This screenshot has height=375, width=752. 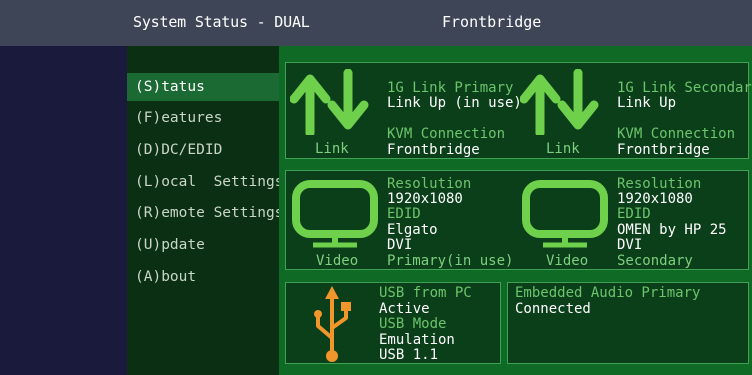 I want to click on link-secondary-conn-label: KVM Connection, so click(x=676, y=134).